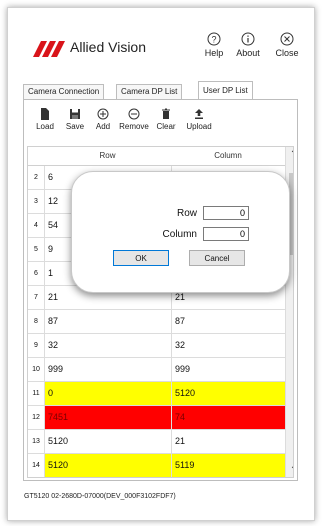  Describe the element at coordinates (134, 126) in the screenshot. I see `remove-label: Remove` at that location.